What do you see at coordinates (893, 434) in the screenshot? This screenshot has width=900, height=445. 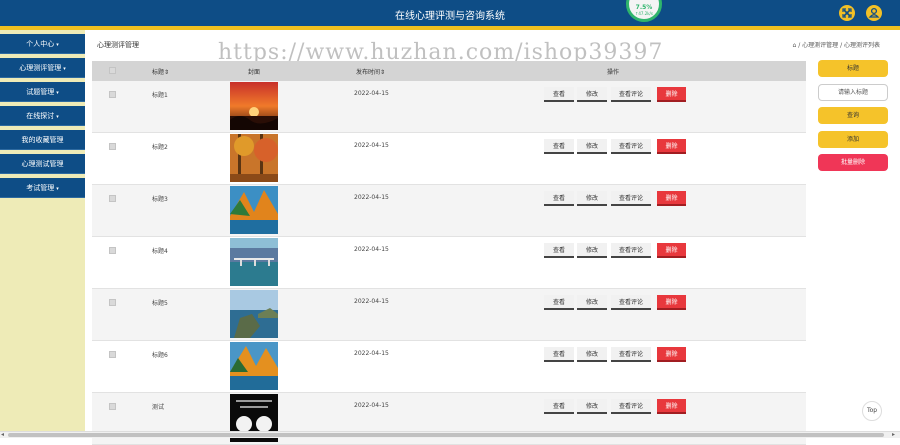 I see `scroll-right-icon: ▸` at bounding box center [893, 434].